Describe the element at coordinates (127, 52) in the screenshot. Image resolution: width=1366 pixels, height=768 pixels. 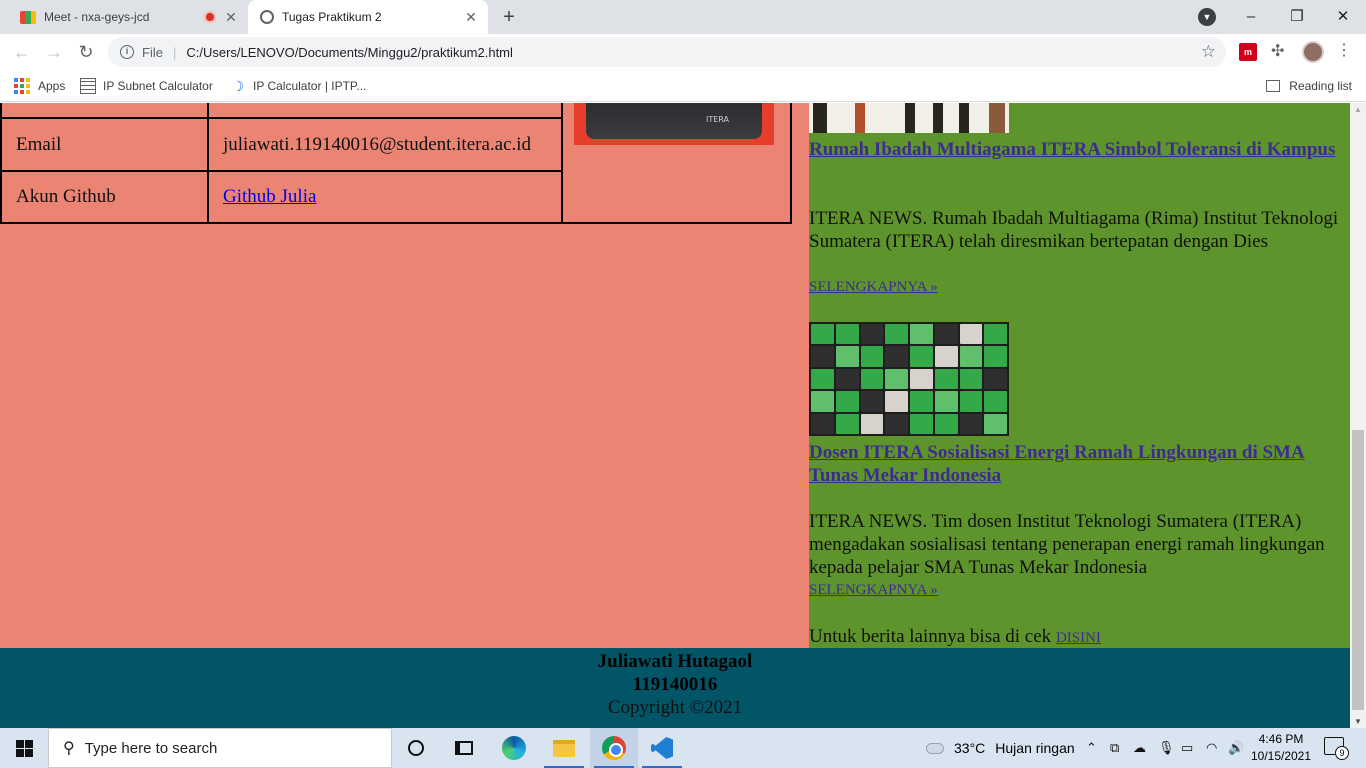
I see `info-icon: i` at that location.